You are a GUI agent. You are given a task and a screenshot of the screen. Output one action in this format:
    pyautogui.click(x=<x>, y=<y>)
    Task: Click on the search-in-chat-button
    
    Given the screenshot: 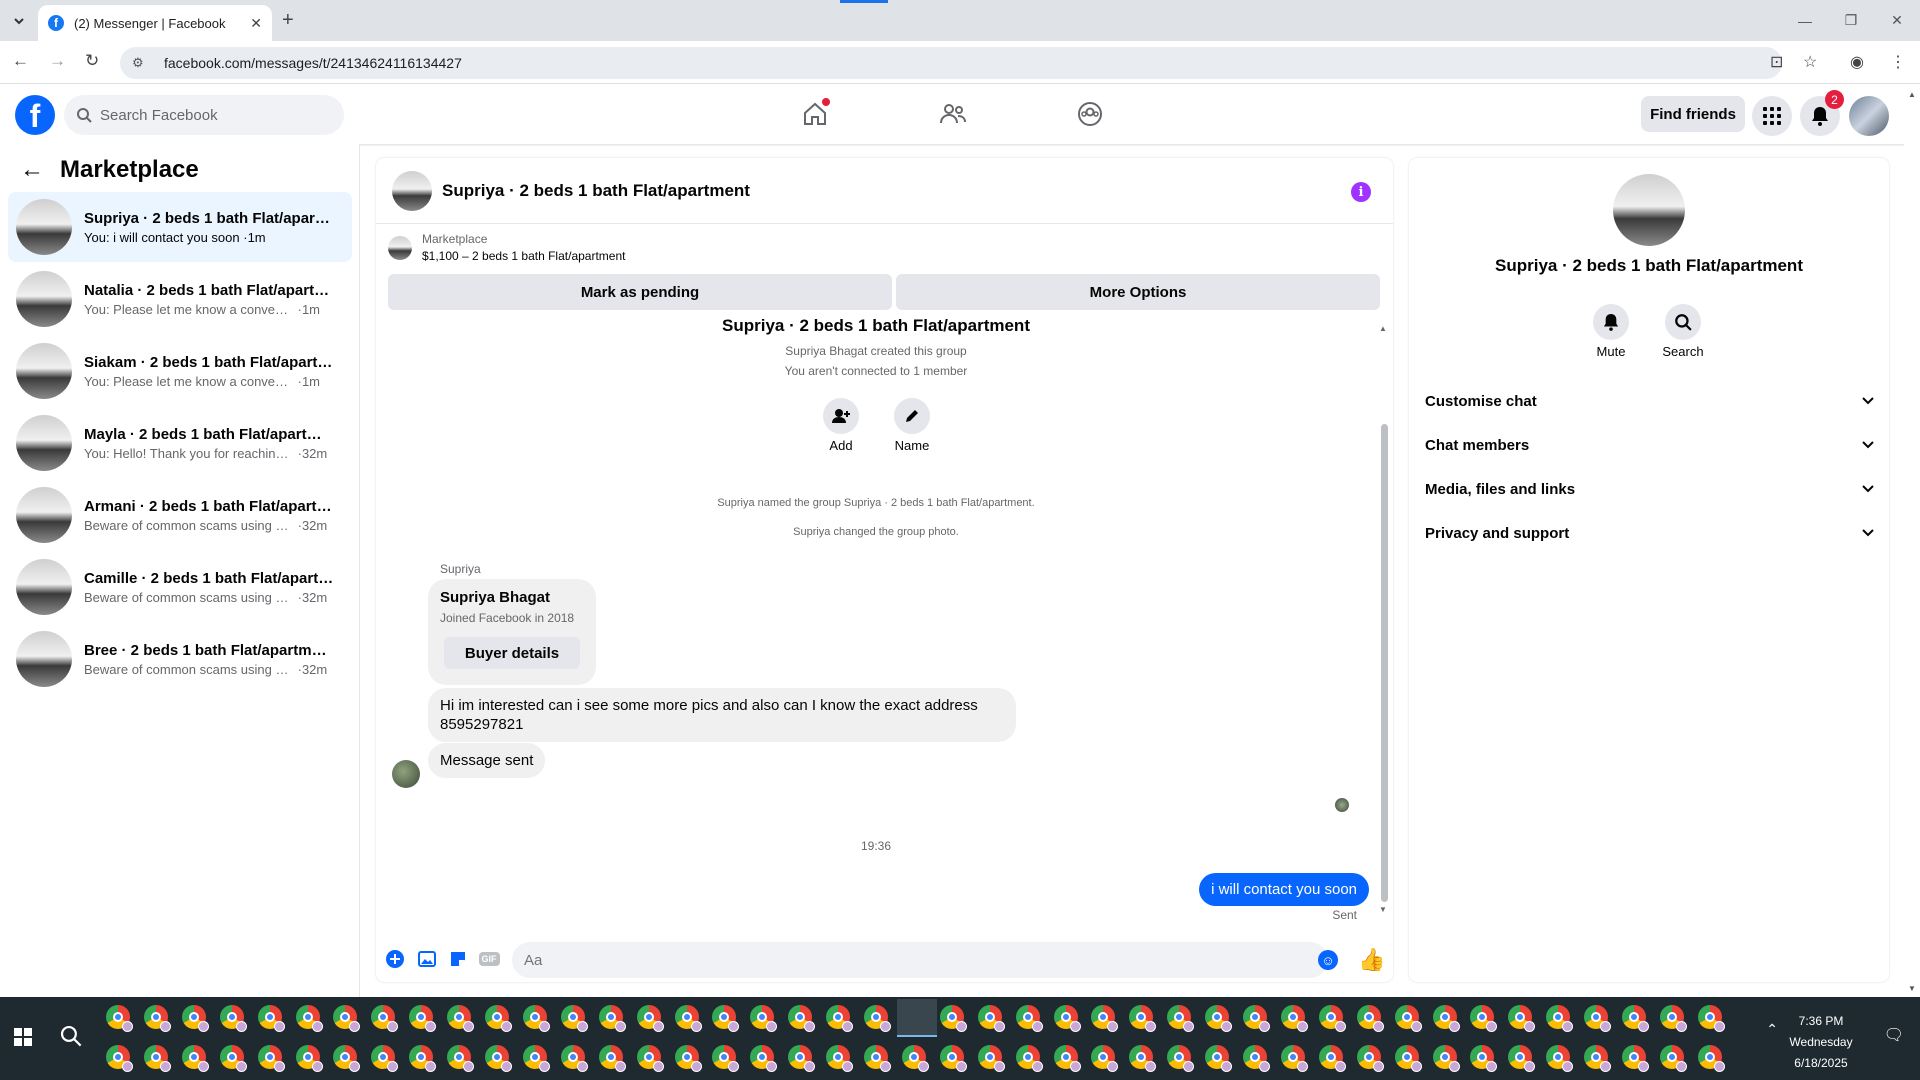 What is the action you would take?
    pyautogui.click(x=1683, y=322)
    